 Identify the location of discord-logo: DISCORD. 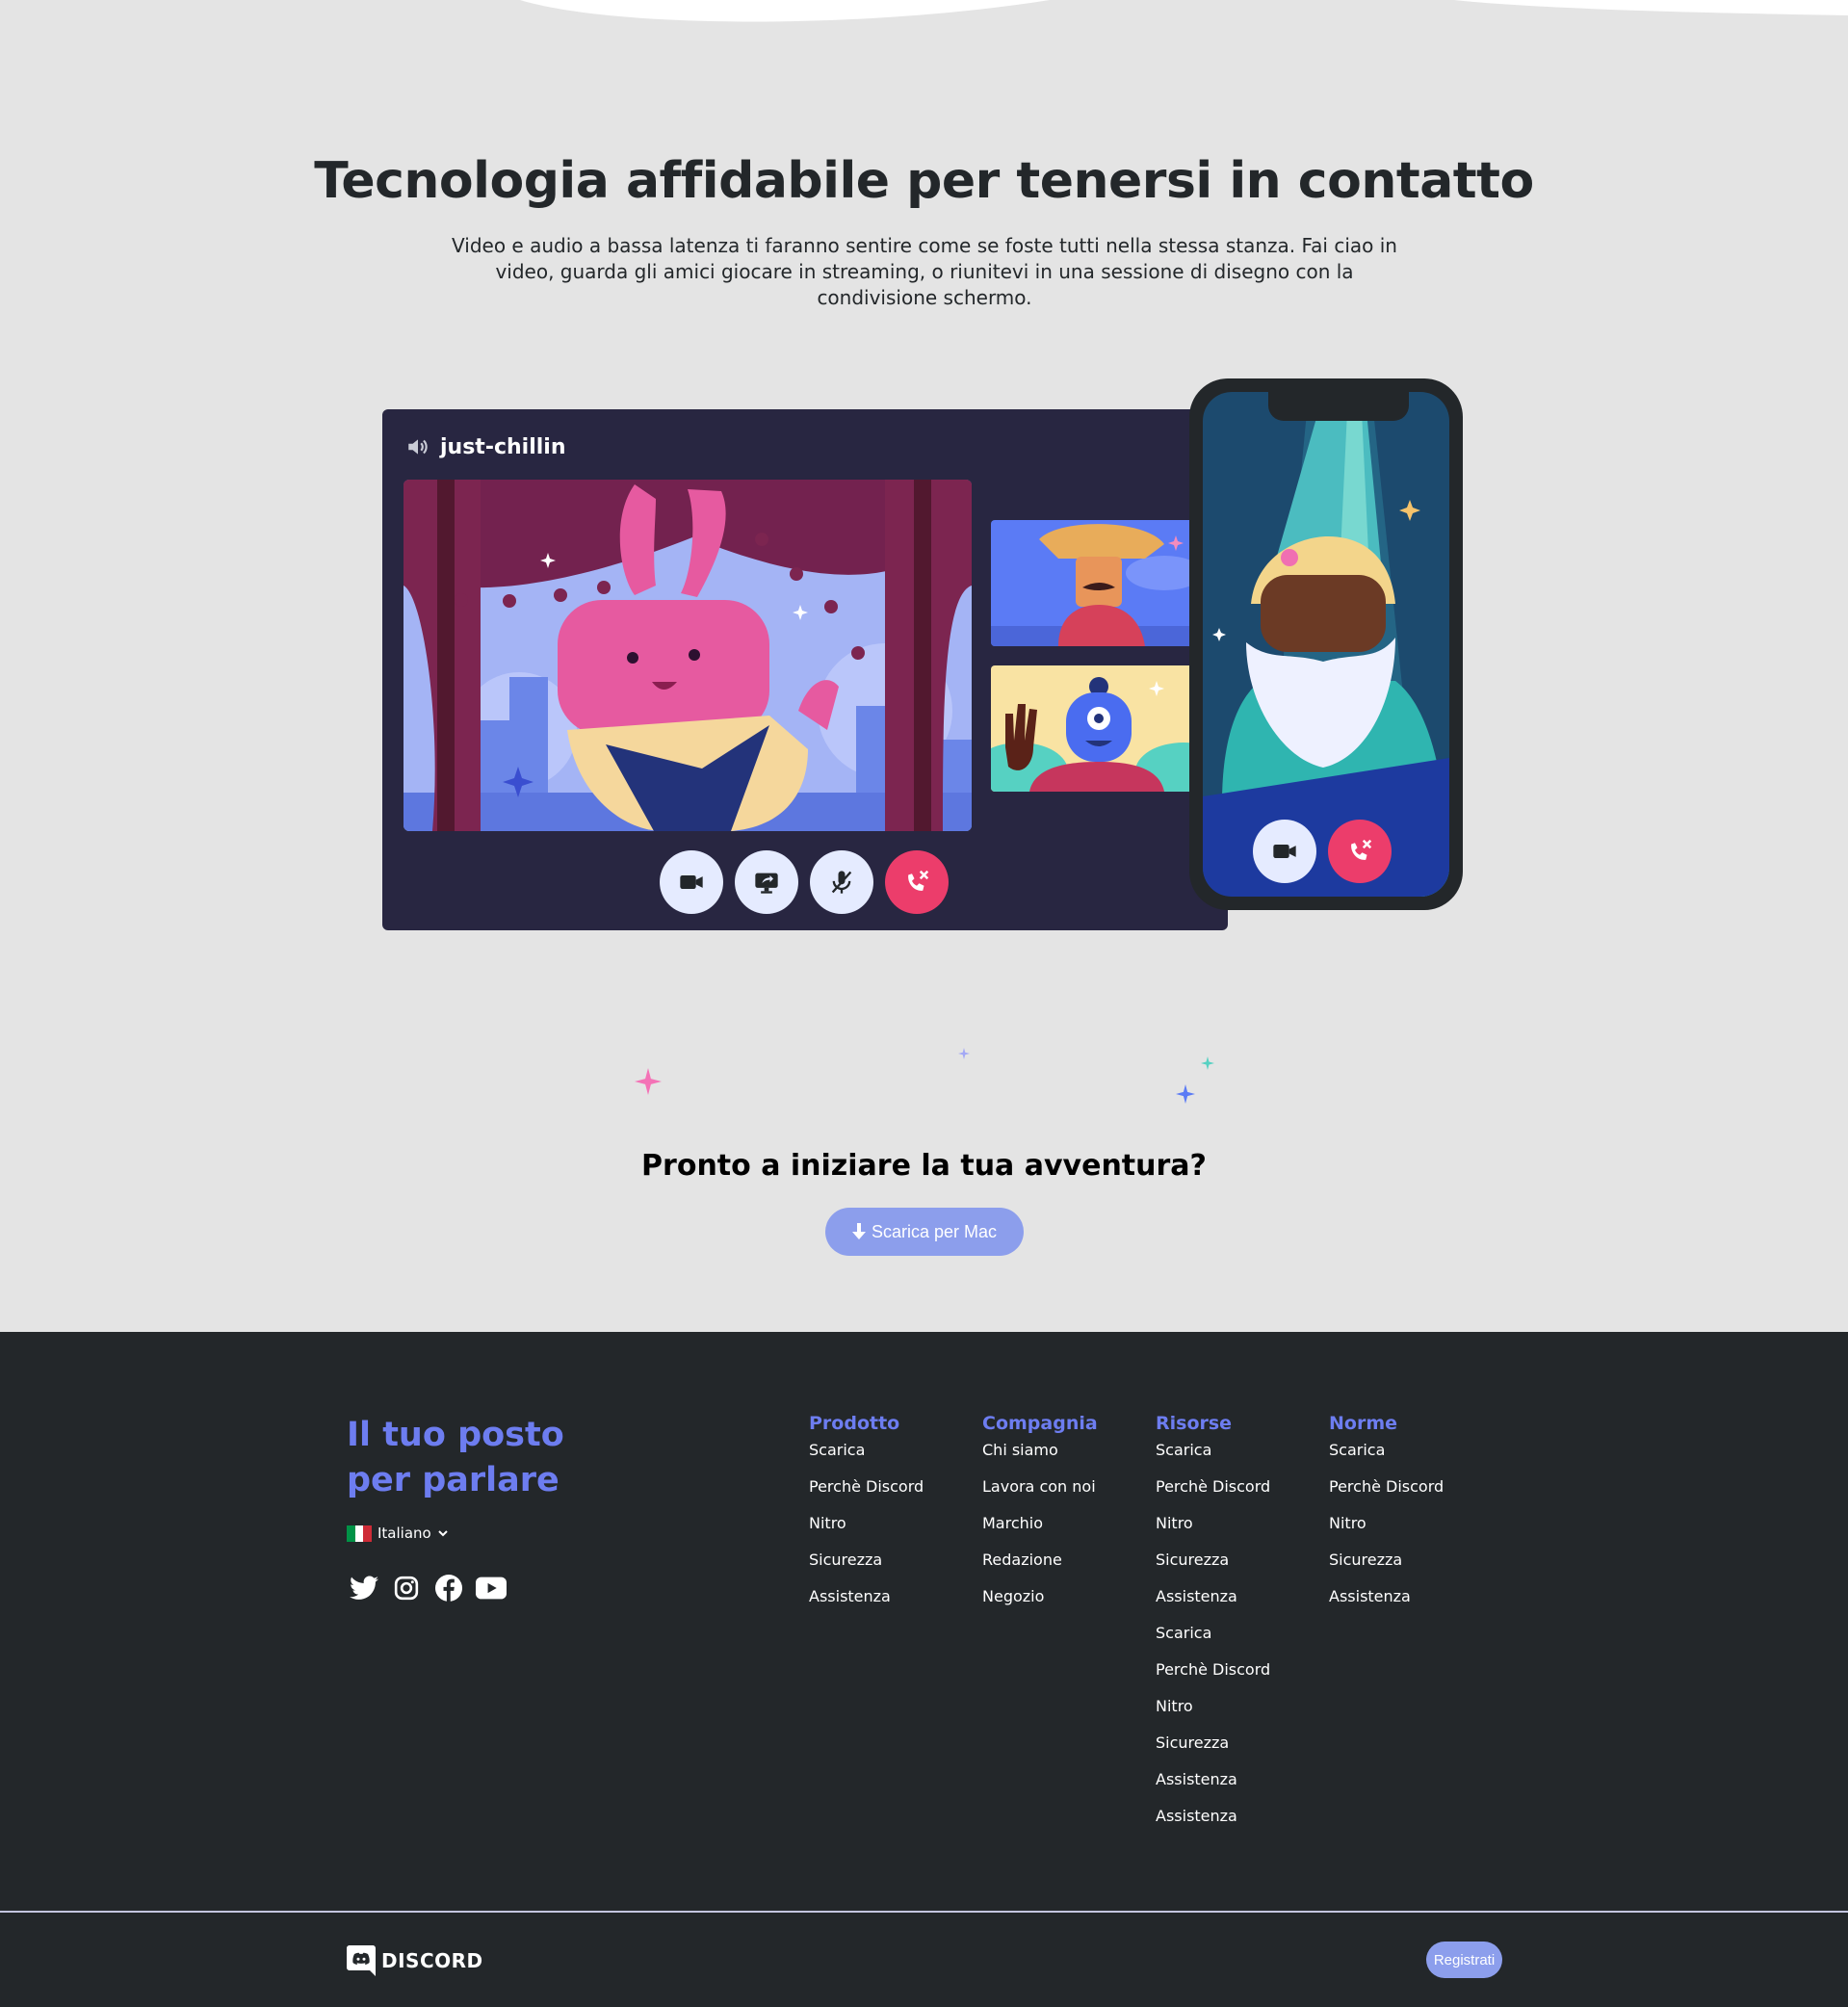
(415, 1960).